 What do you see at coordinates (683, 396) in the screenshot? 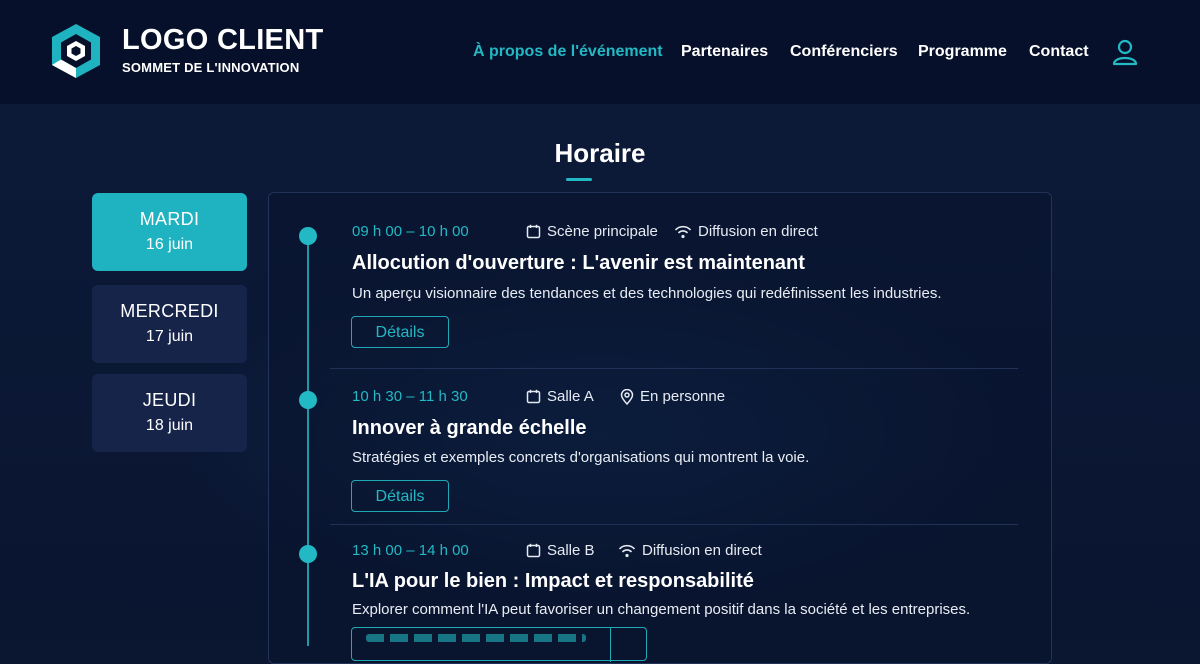
I see `event-format-label: En personne` at bounding box center [683, 396].